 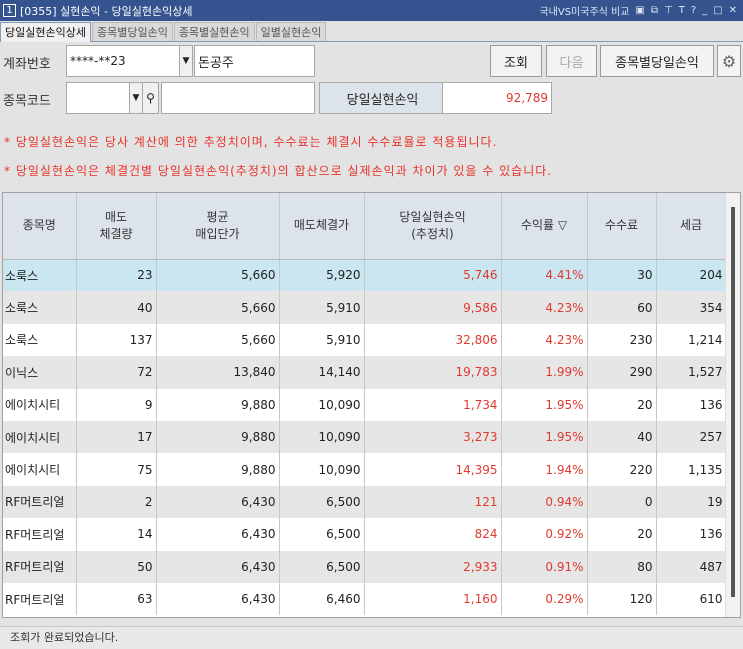 I want to click on table-row: 소룩스 137 5,660 5,910 32,806 4.23% 230 1,214, so click(x=365, y=340).